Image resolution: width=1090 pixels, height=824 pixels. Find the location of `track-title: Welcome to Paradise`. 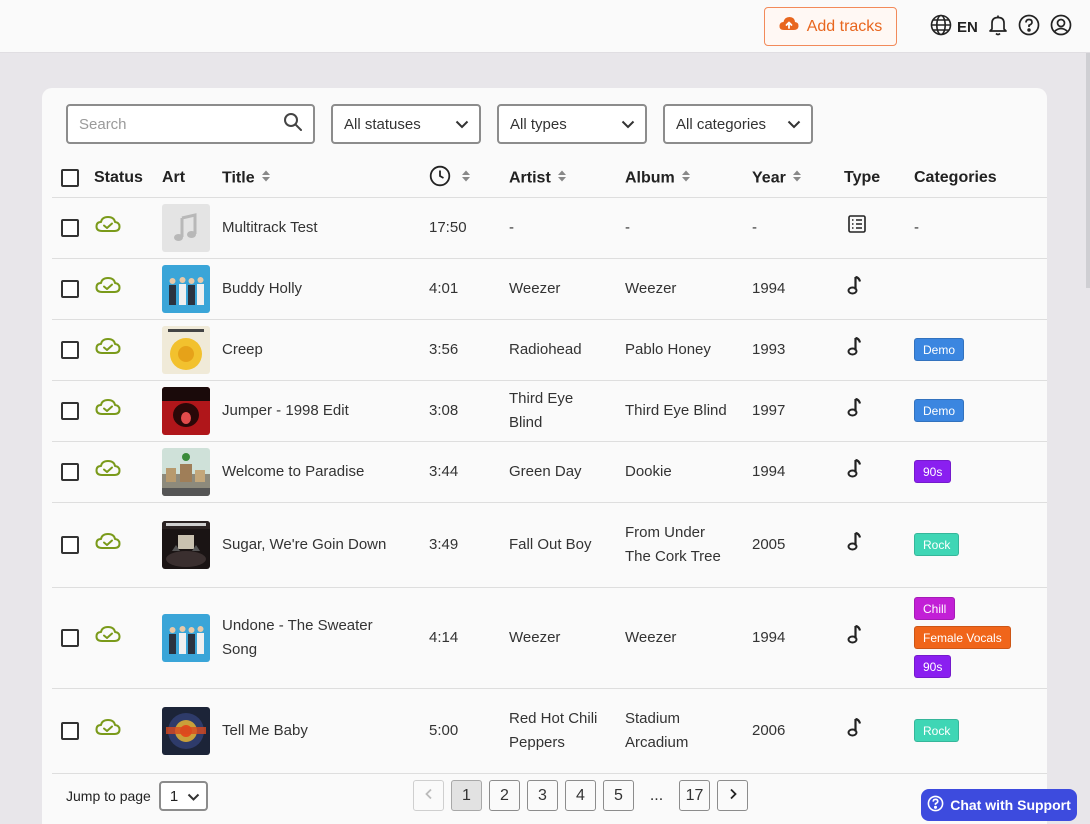

track-title: Welcome to Paradise is located at coordinates (293, 471).